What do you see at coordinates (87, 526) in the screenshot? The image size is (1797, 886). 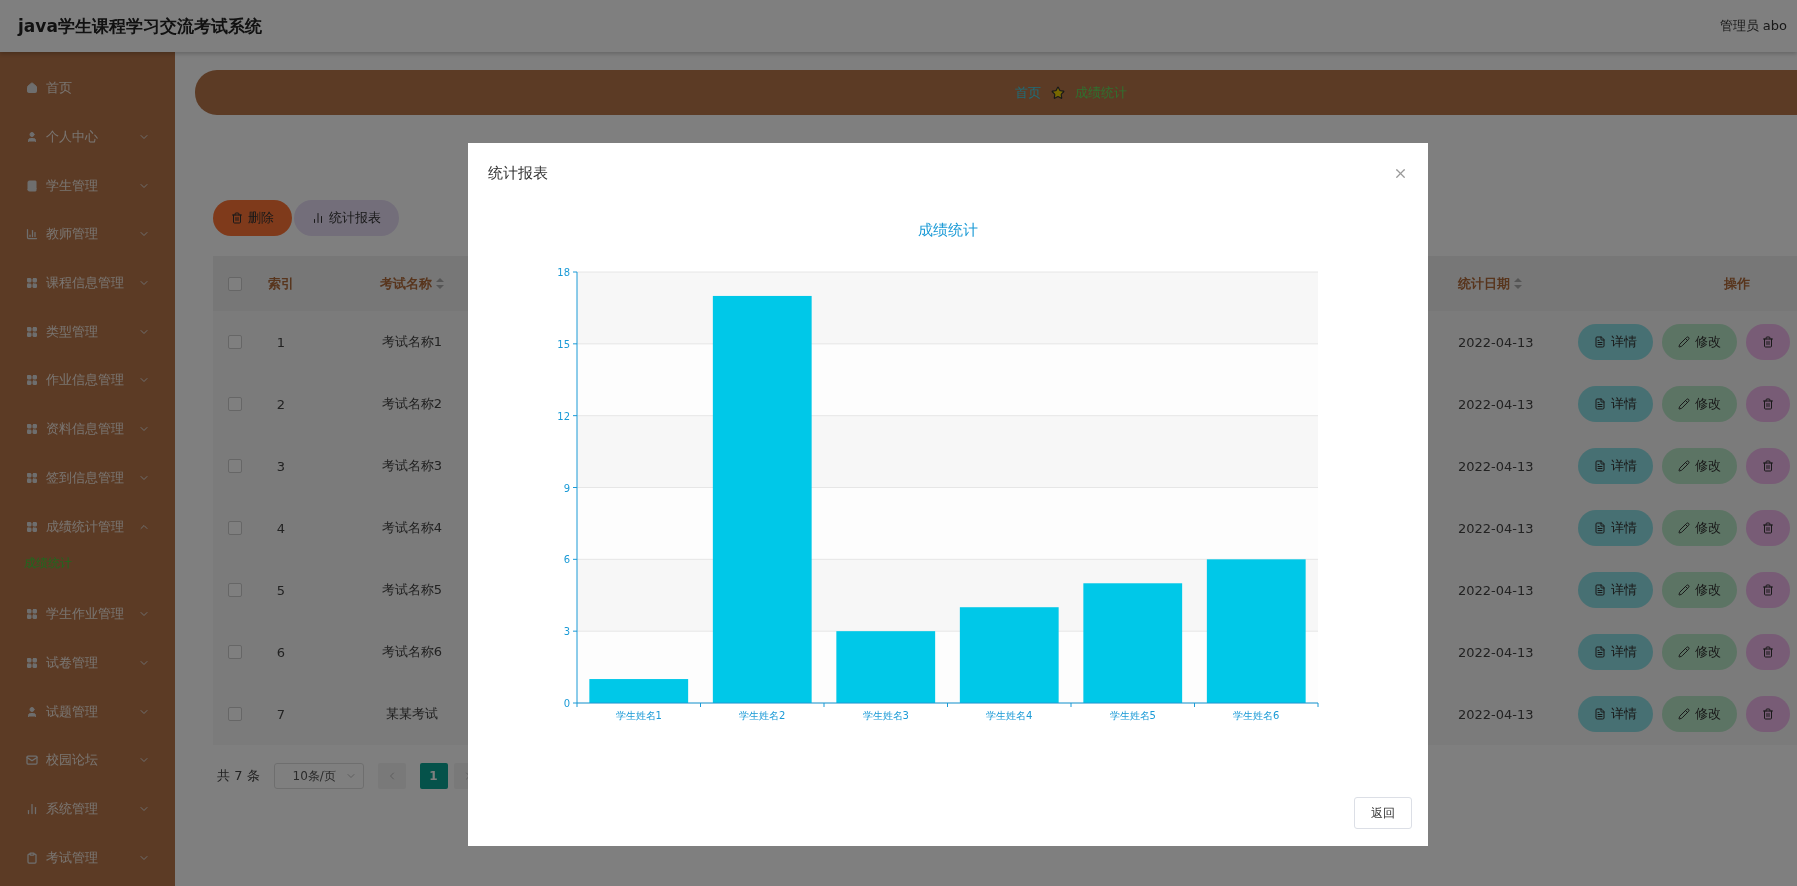 I see `sidebar-item: 成绩统计管理` at bounding box center [87, 526].